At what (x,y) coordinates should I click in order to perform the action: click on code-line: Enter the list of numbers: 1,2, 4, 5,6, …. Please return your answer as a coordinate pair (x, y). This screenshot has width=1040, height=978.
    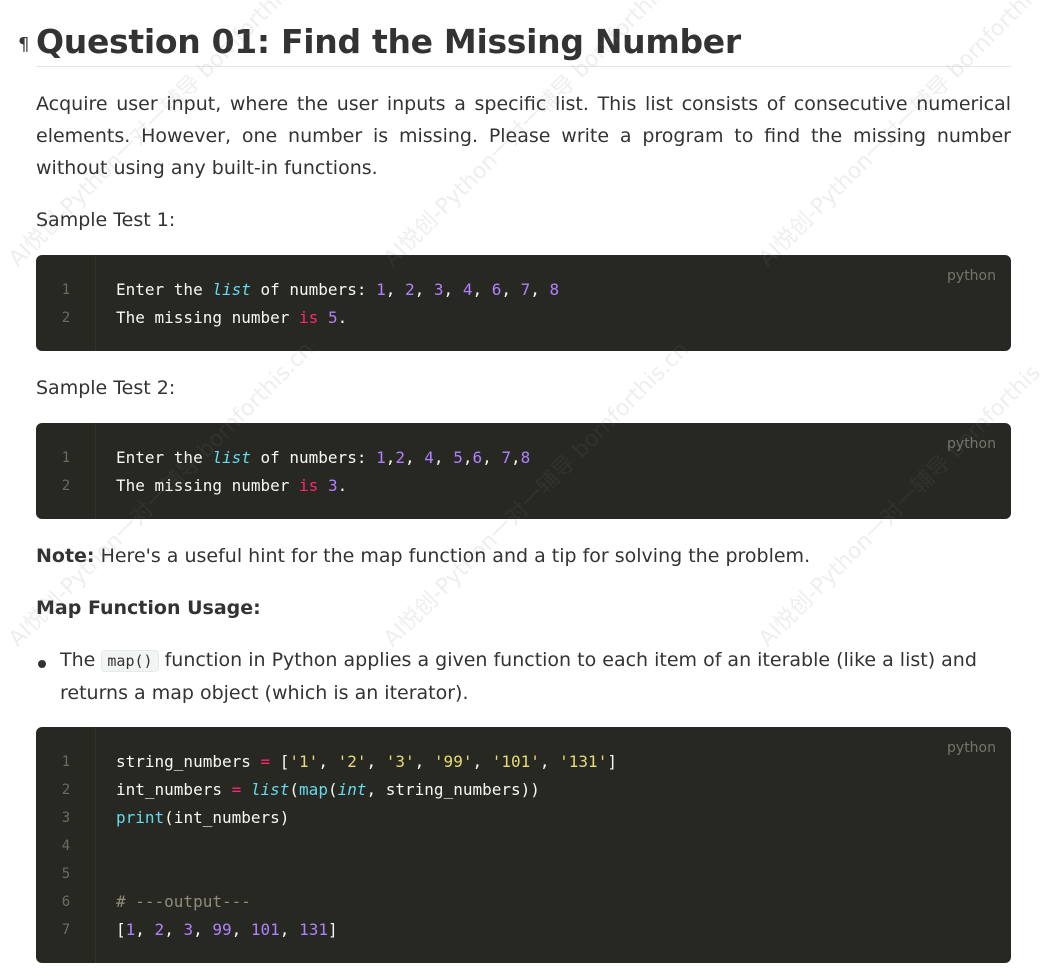
    Looking at the image, I should click on (323, 458).